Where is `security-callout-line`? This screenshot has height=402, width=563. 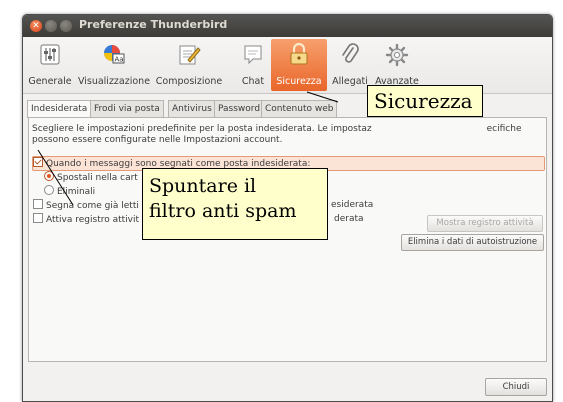
security-callout-line is located at coordinates (322, 97).